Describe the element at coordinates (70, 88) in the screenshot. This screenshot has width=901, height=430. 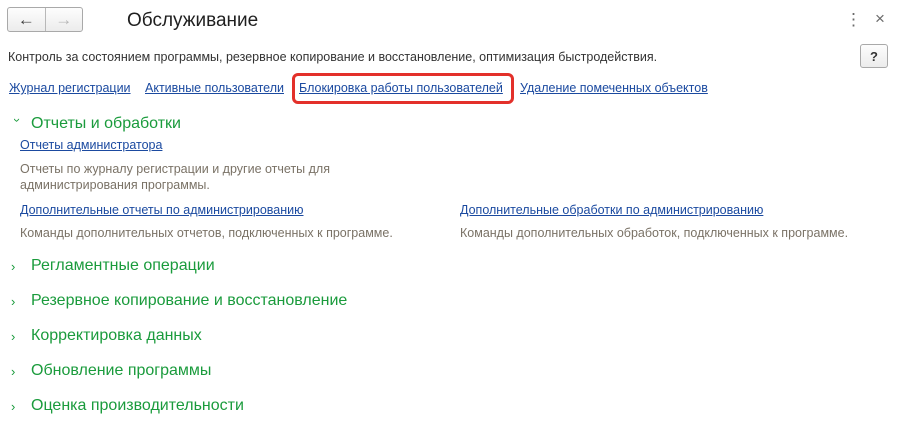
I see `event-log-link: Журнал регистрации` at that location.